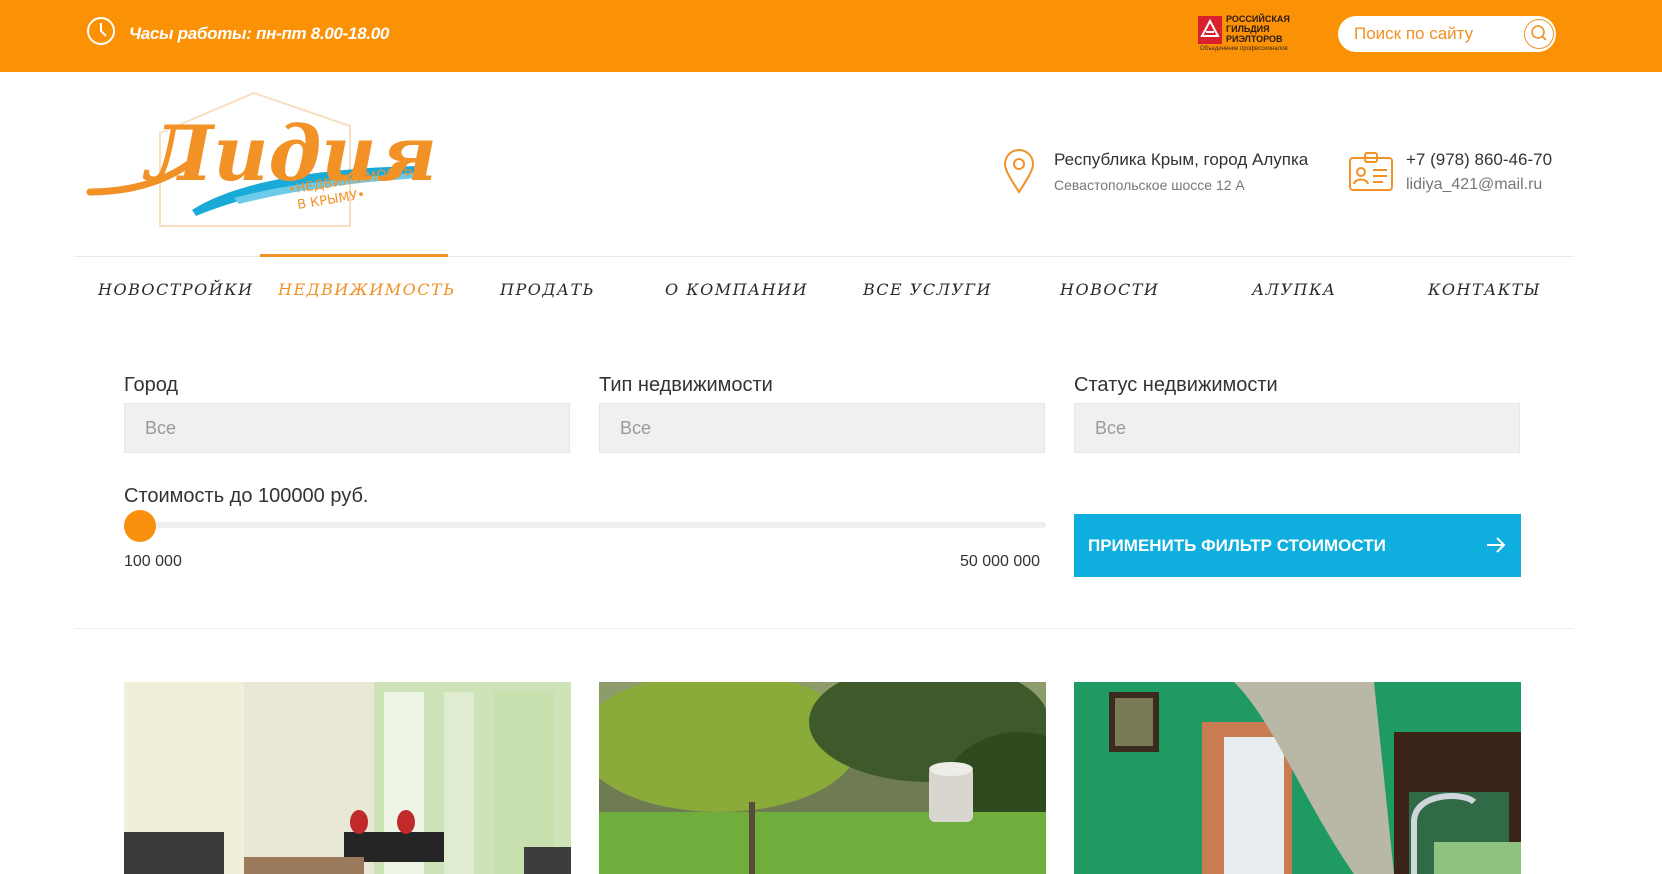 The height and width of the screenshot is (874, 1662). What do you see at coordinates (1176, 385) in the screenshot?
I see `property-status-label: Статус недвижимости` at bounding box center [1176, 385].